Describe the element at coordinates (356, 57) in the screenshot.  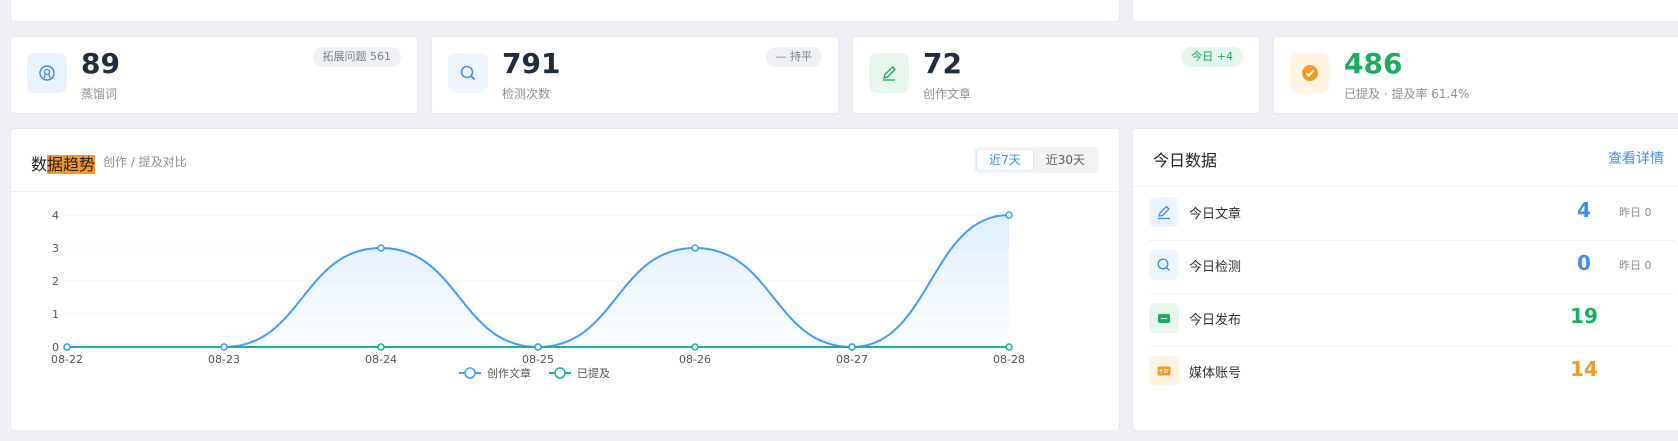
I see `stat-badge: 拓展问题 561` at that location.